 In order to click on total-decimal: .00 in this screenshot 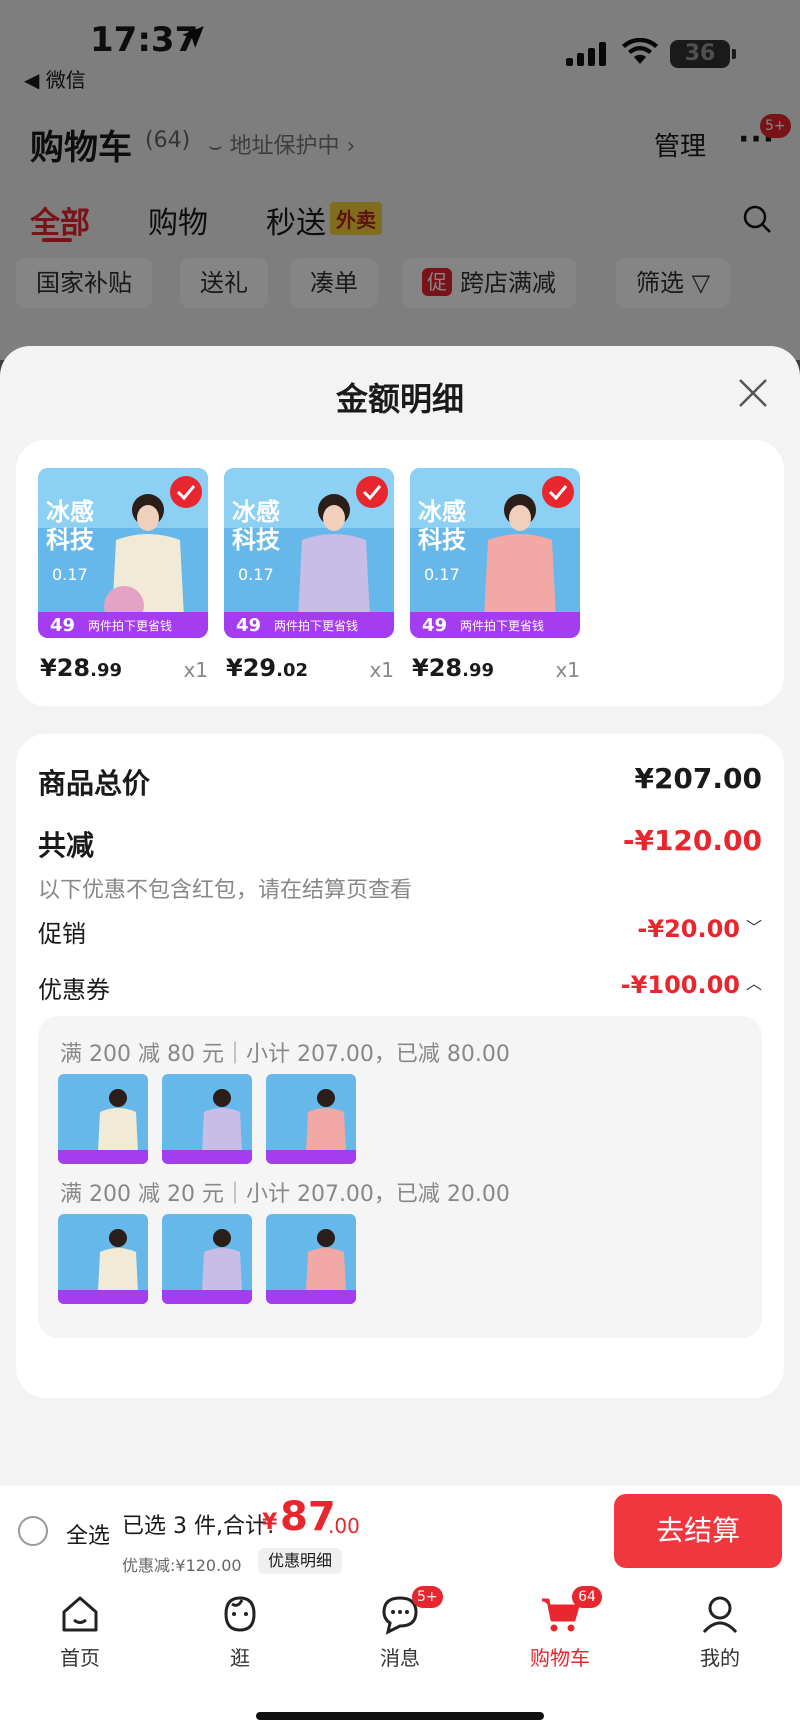, I will do `click(344, 1526)`.